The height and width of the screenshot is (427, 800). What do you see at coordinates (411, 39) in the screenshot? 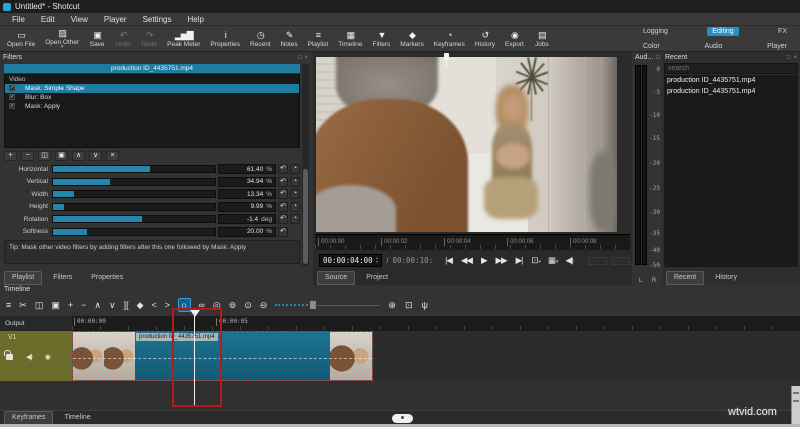
I see `toolbar-button: ◆ Markers ▾` at bounding box center [411, 39].